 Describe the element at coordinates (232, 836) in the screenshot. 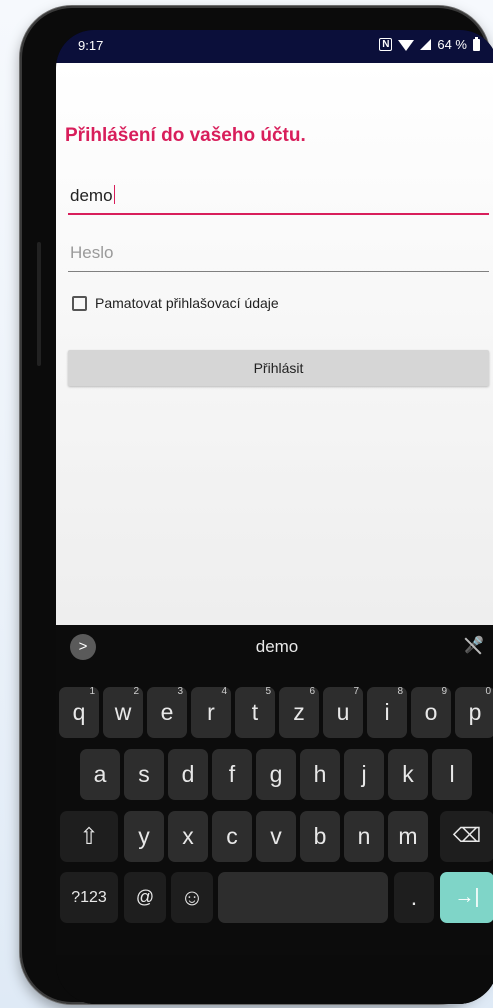

I see `key-c: c` at that location.